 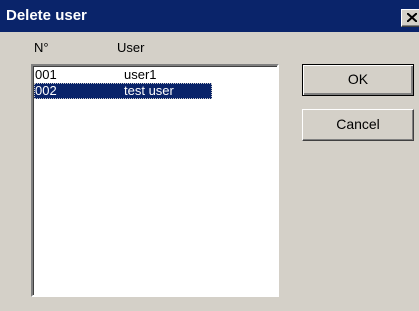 What do you see at coordinates (131, 47) in the screenshot?
I see `column-header-user: User` at bounding box center [131, 47].